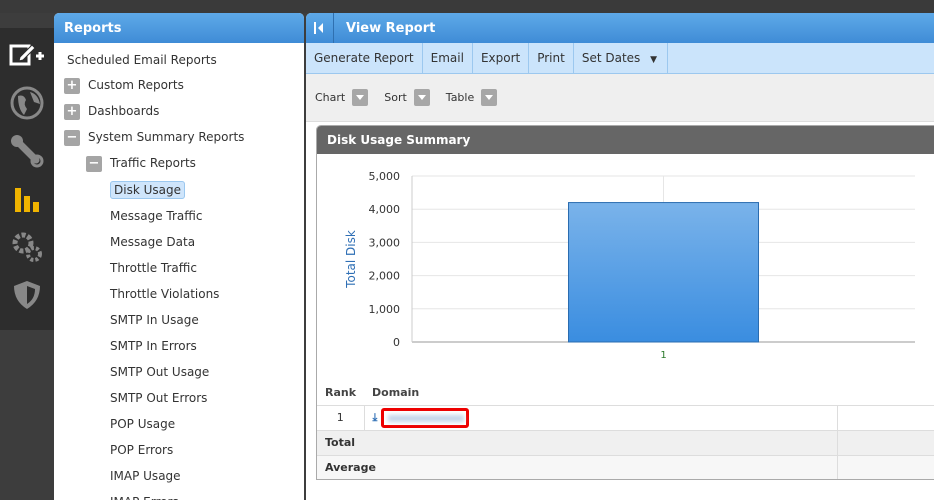  I want to click on tree-item-label: Throttle Traffic, so click(153, 268).